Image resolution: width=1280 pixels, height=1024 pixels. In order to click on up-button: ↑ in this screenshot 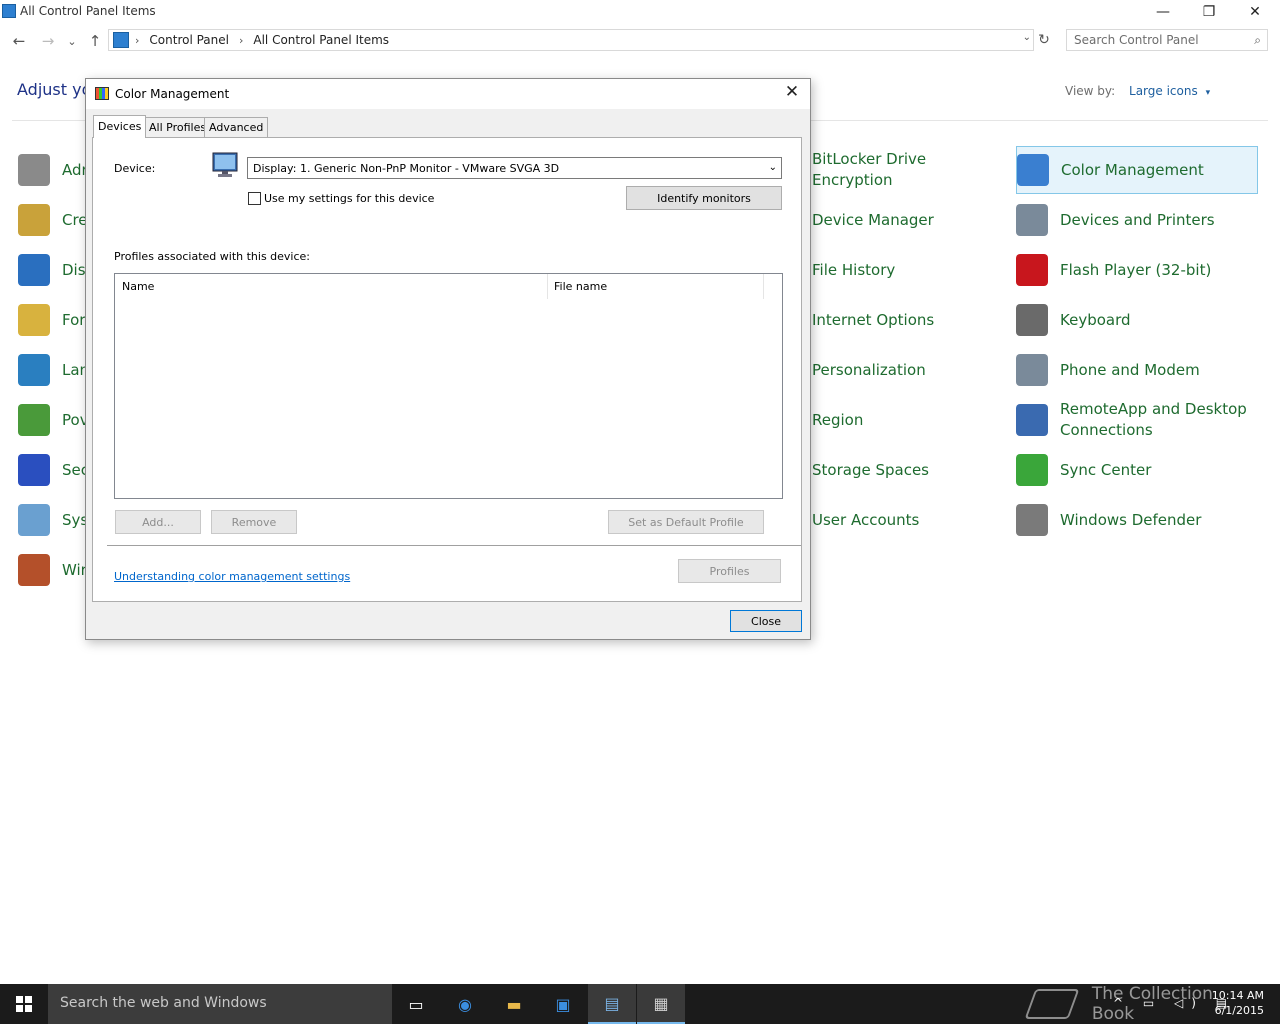, I will do `click(95, 41)`.